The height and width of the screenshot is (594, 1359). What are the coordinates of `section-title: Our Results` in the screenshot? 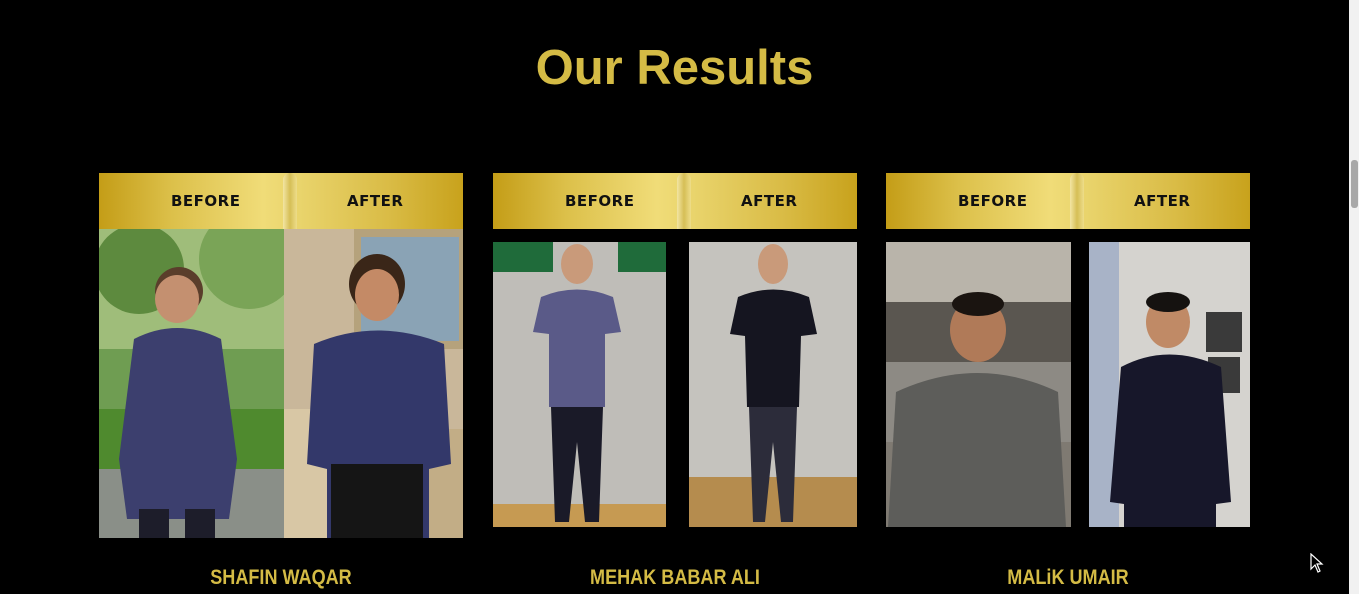 It's located at (674, 68).